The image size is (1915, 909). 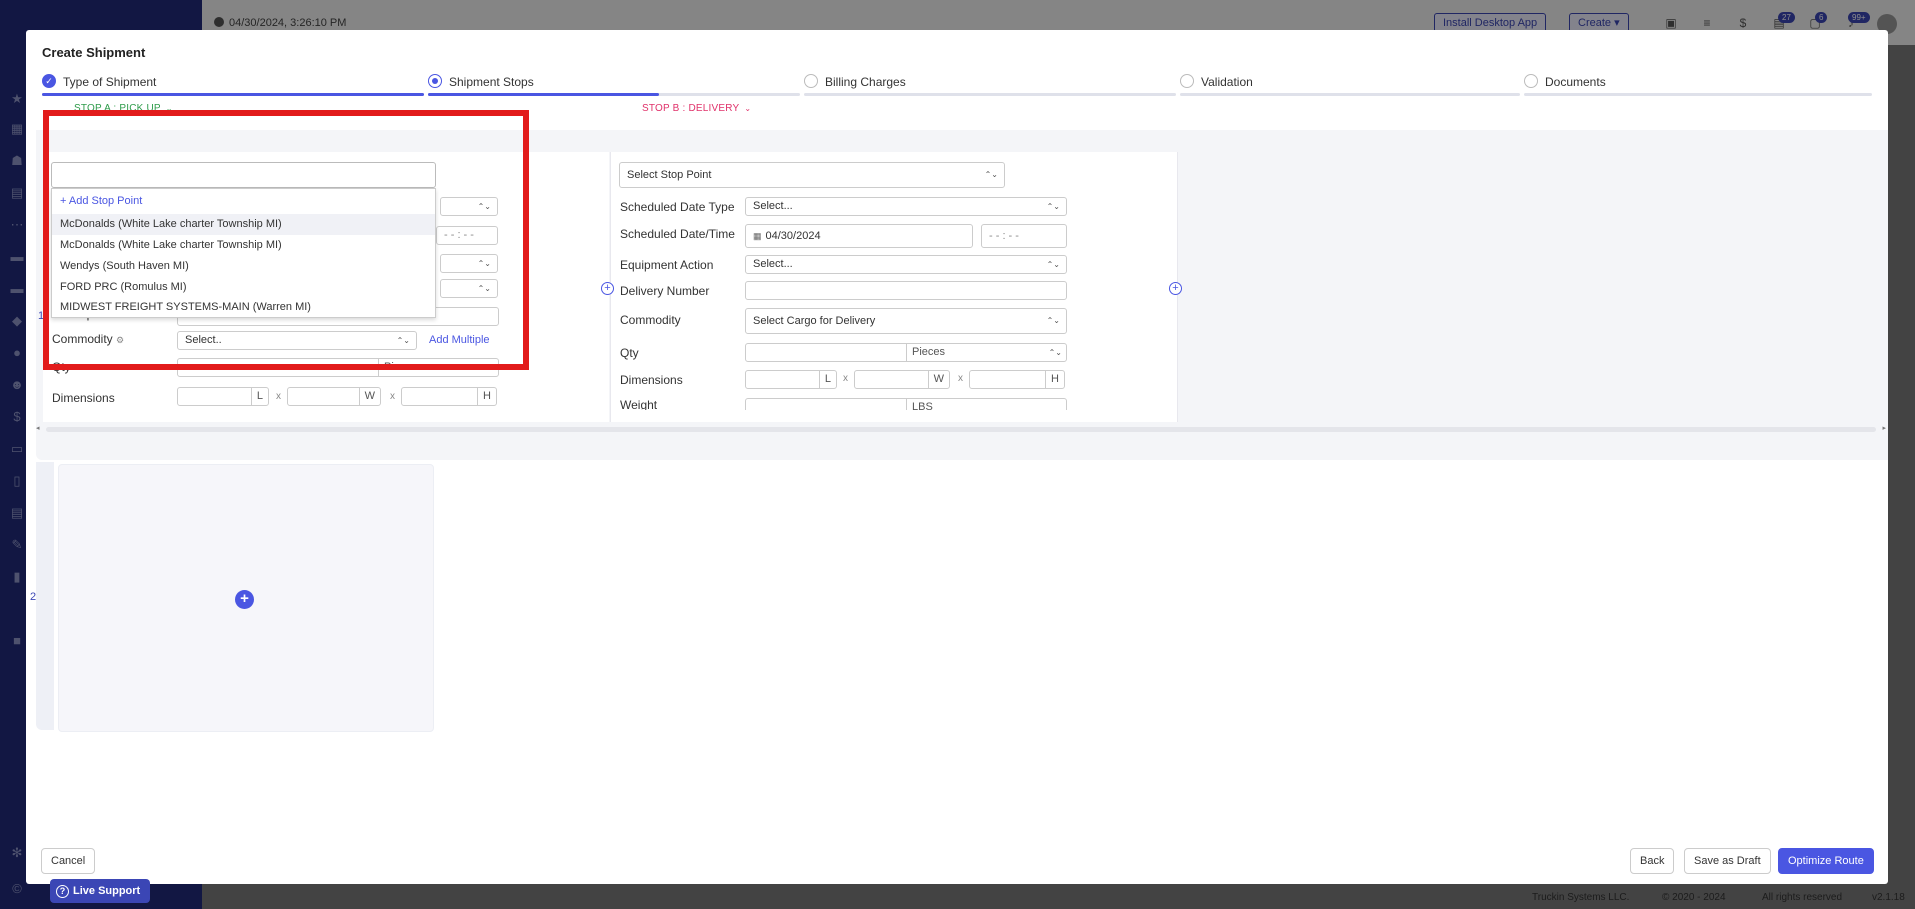 I want to click on stop-b-qty-input: Pieces ⌃⌄, so click(x=906, y=352).